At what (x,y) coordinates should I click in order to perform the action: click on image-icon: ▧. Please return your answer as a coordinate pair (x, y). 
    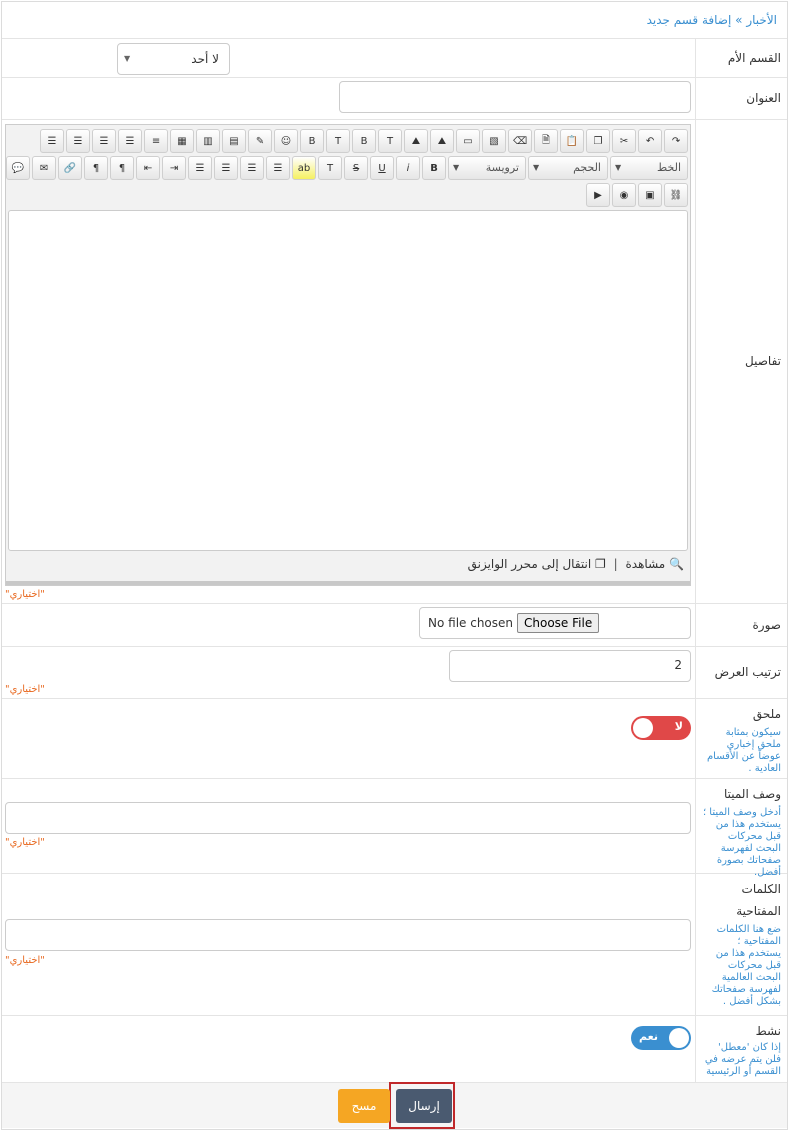
    Looking at the image, I should click on (494, 141).